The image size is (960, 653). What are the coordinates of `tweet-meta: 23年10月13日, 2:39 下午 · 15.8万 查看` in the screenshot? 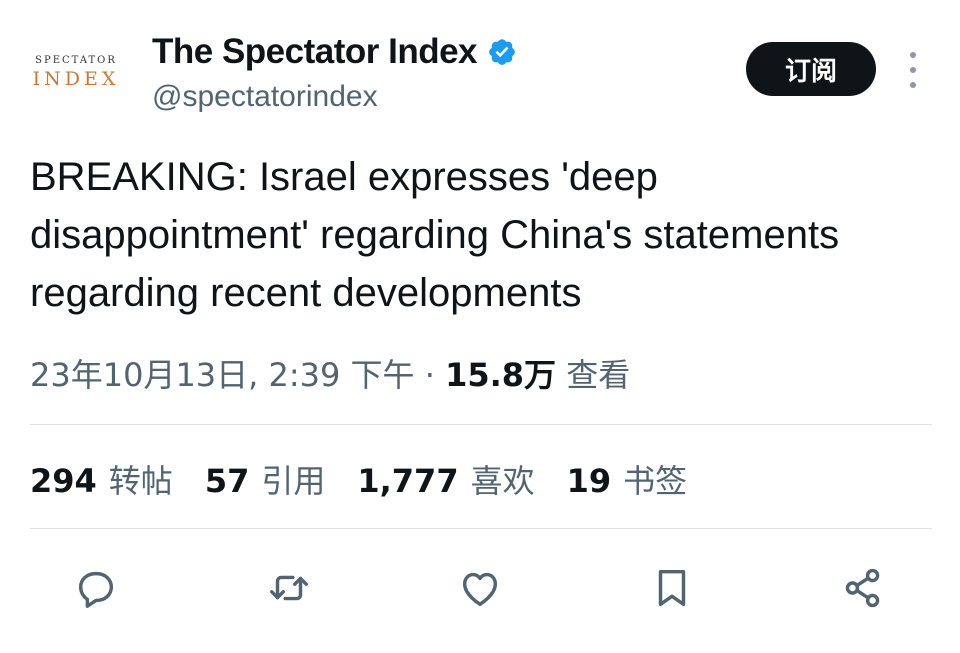 It's located at (330, 373).